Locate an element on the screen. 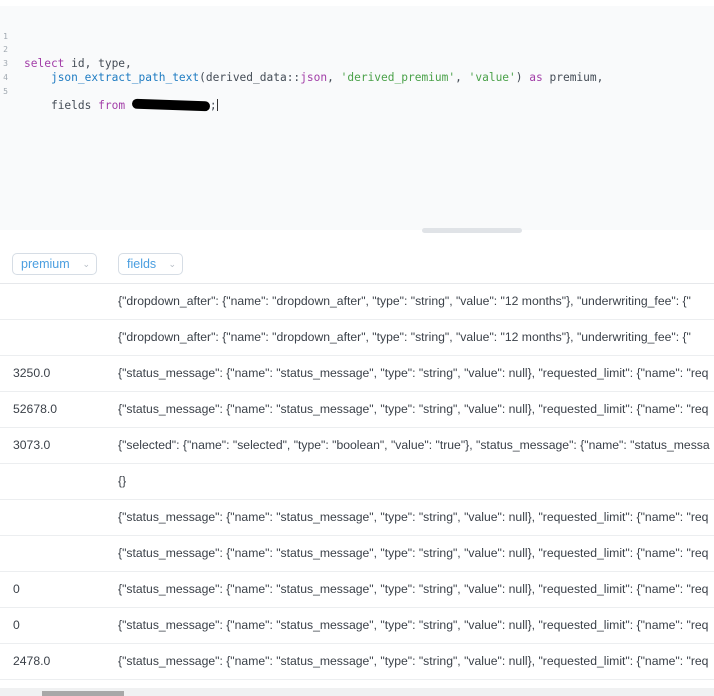  text-cursor is located at coordinates (217, 105).